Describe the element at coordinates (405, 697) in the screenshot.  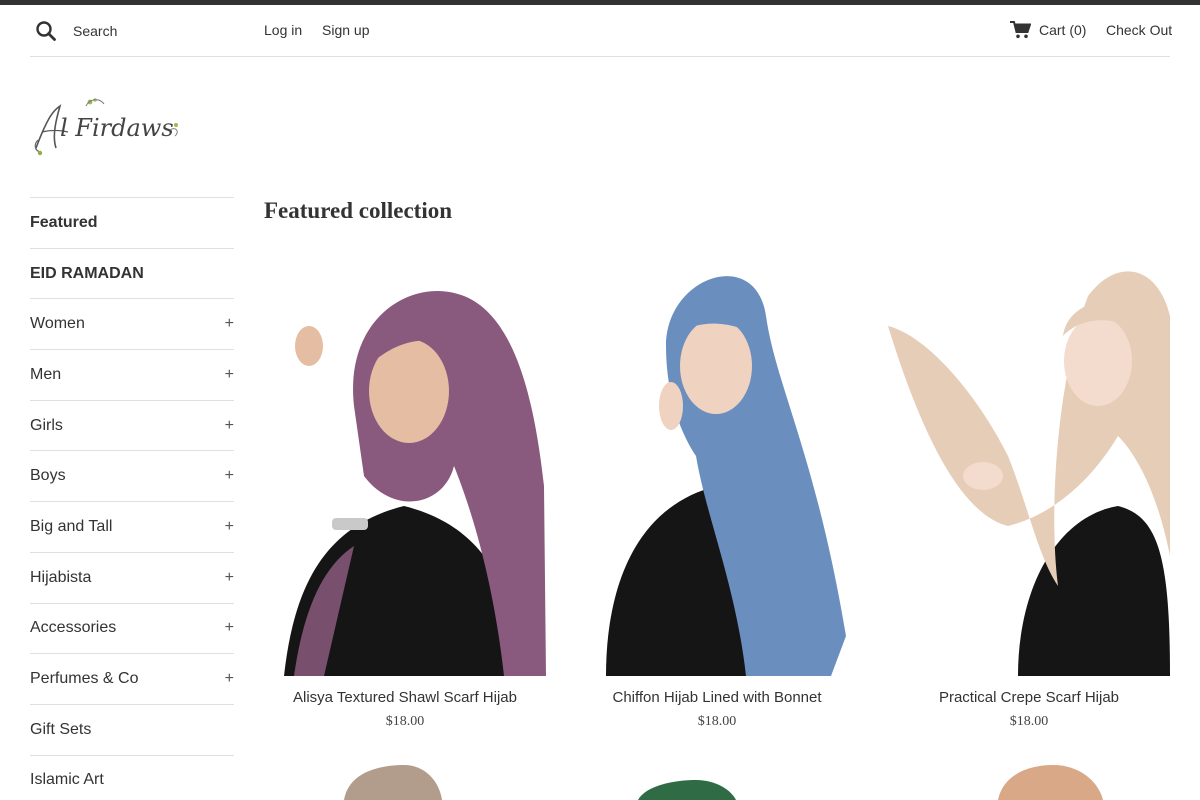
I see `product-title: Alisya Textured Shawl Scarf Hijab` at that location.